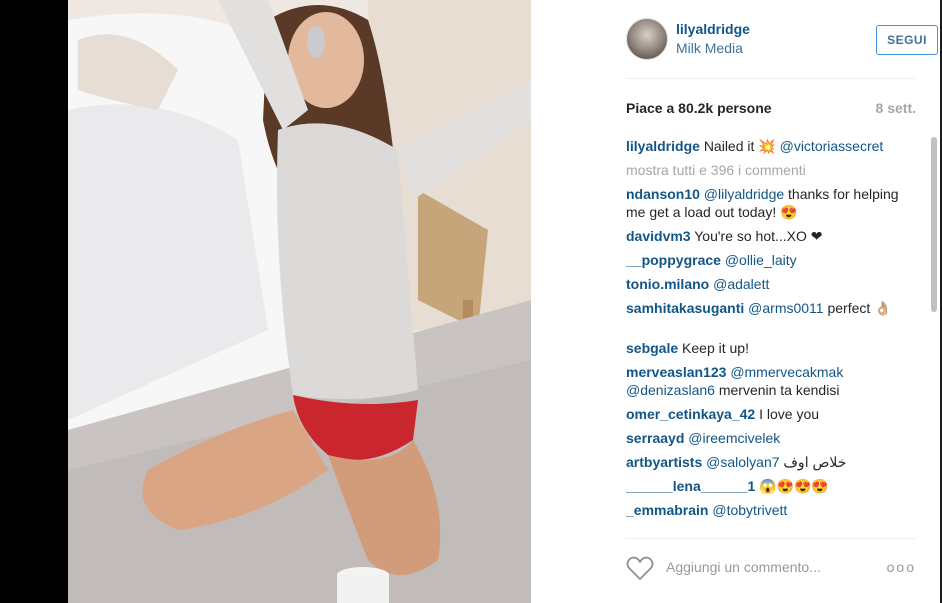  Describe the element at coordinates (34, 301) in the screenshot. I see `media-frame-left` at that location.